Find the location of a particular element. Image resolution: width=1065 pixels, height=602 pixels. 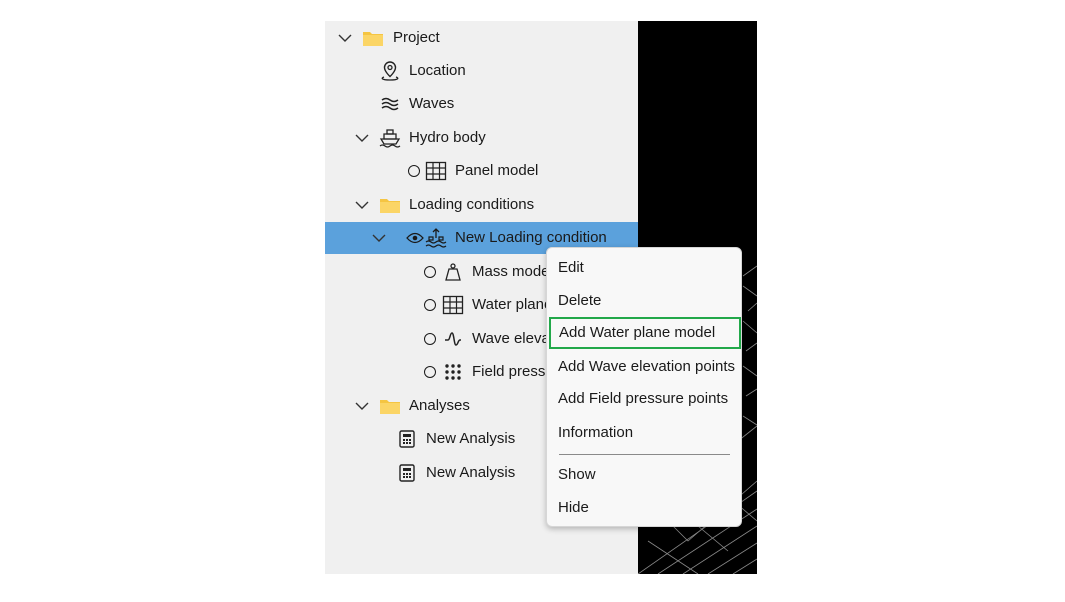

tree-item-hydro-body: Hydro body is located at coordinates (481, 138).